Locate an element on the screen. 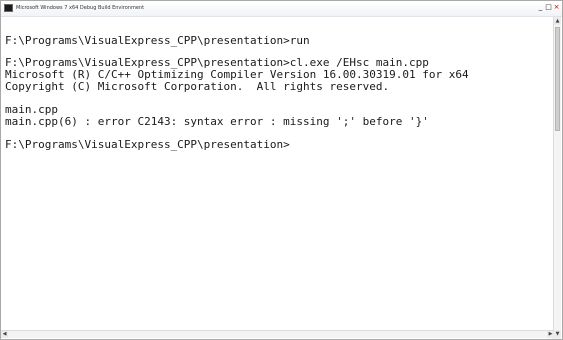 This screenshot has width=563, height=340. scroll-left-icon: ◀ is located at coordinates (4, 334).